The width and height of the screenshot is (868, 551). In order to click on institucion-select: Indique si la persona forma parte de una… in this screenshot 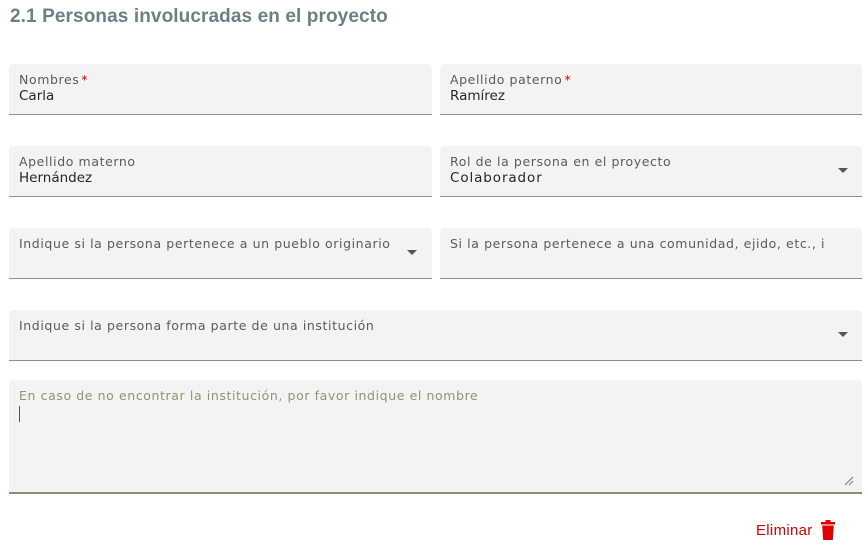, I will do `click(435, 335)`.